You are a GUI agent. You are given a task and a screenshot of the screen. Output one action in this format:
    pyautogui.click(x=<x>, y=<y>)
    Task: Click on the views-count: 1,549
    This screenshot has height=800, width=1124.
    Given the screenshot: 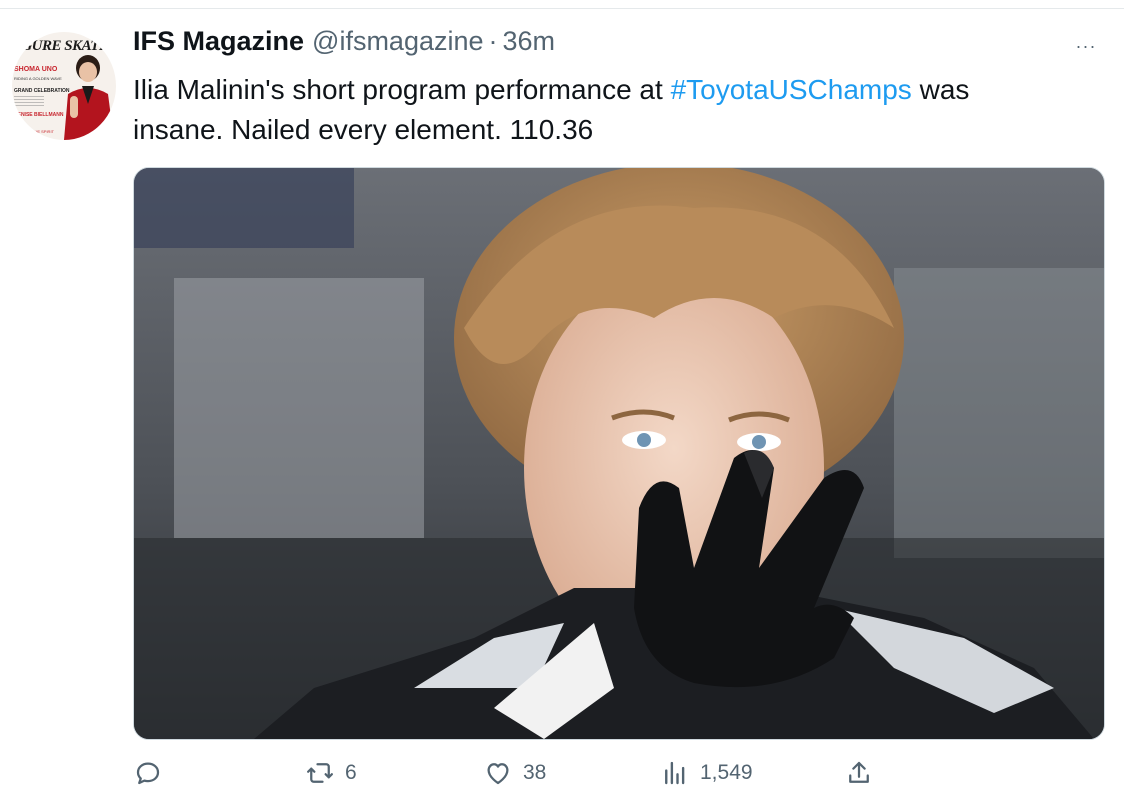 What is the action you would take?
    pyautogui.click(x=726, y=772)
    